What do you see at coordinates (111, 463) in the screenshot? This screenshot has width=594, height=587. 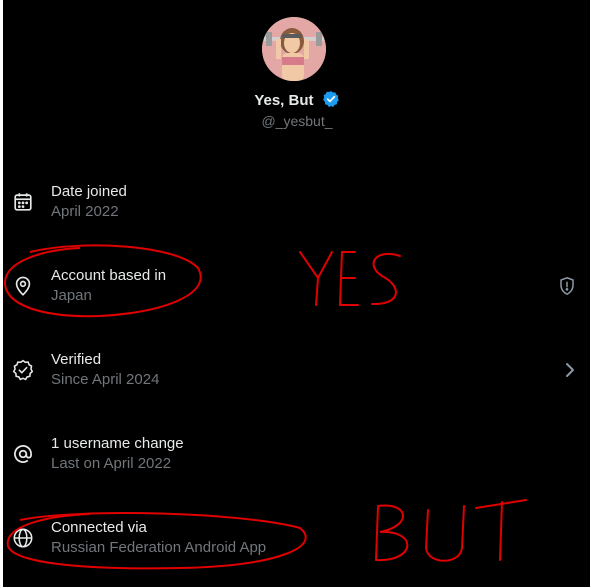 I see `row-subtitle: Last on April 2022` at bounding box center [111, 463].